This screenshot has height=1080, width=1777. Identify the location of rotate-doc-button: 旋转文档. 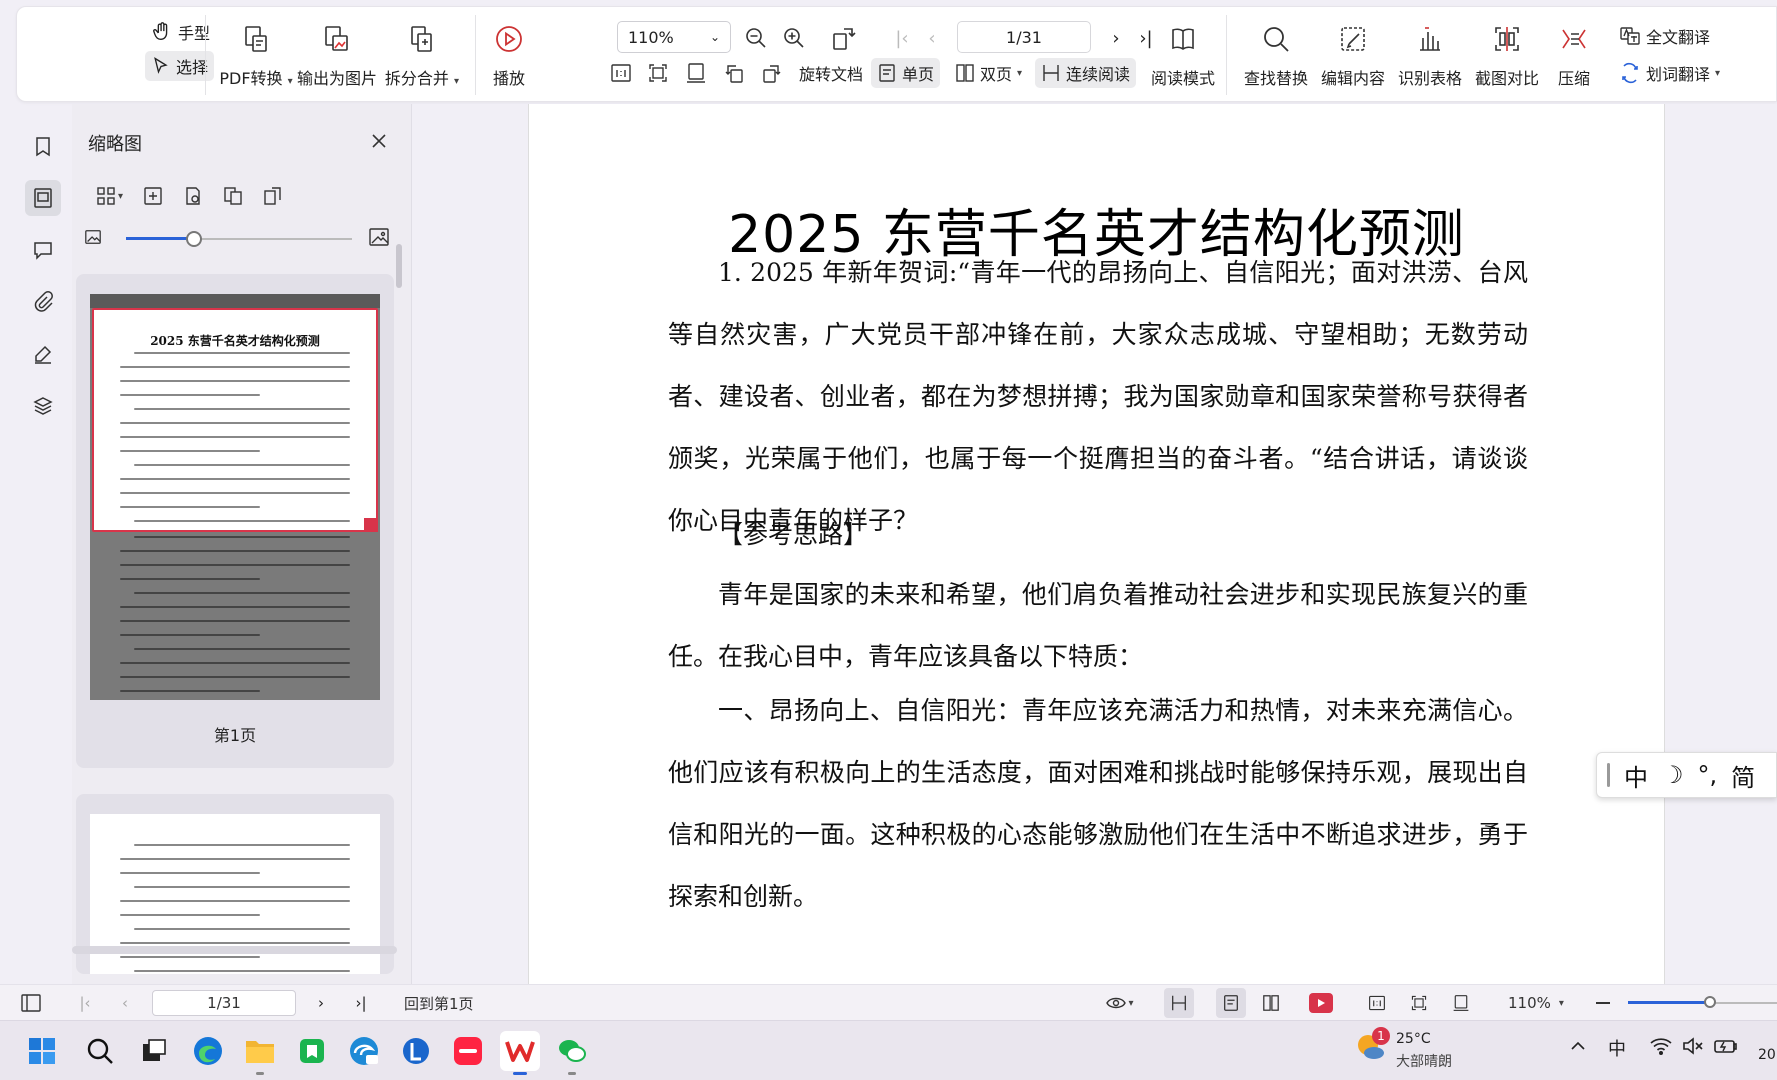
(831, 73).